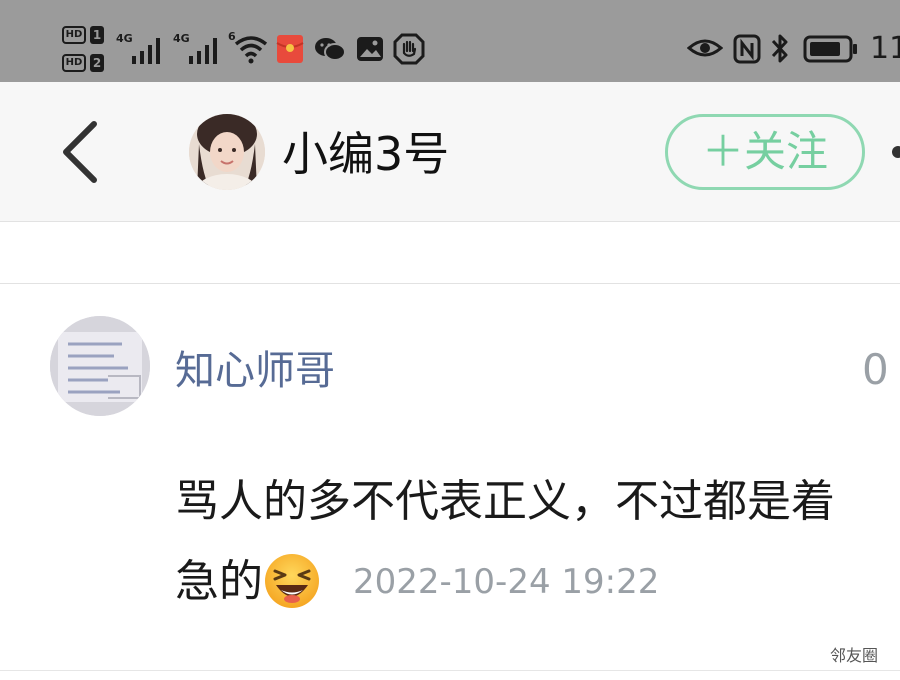 This screenshot has width=900, height=680. What do you see at coordinates (292, 581) in the screenshot?
I see `laughing-emoji` at bounding box center [292, 581].